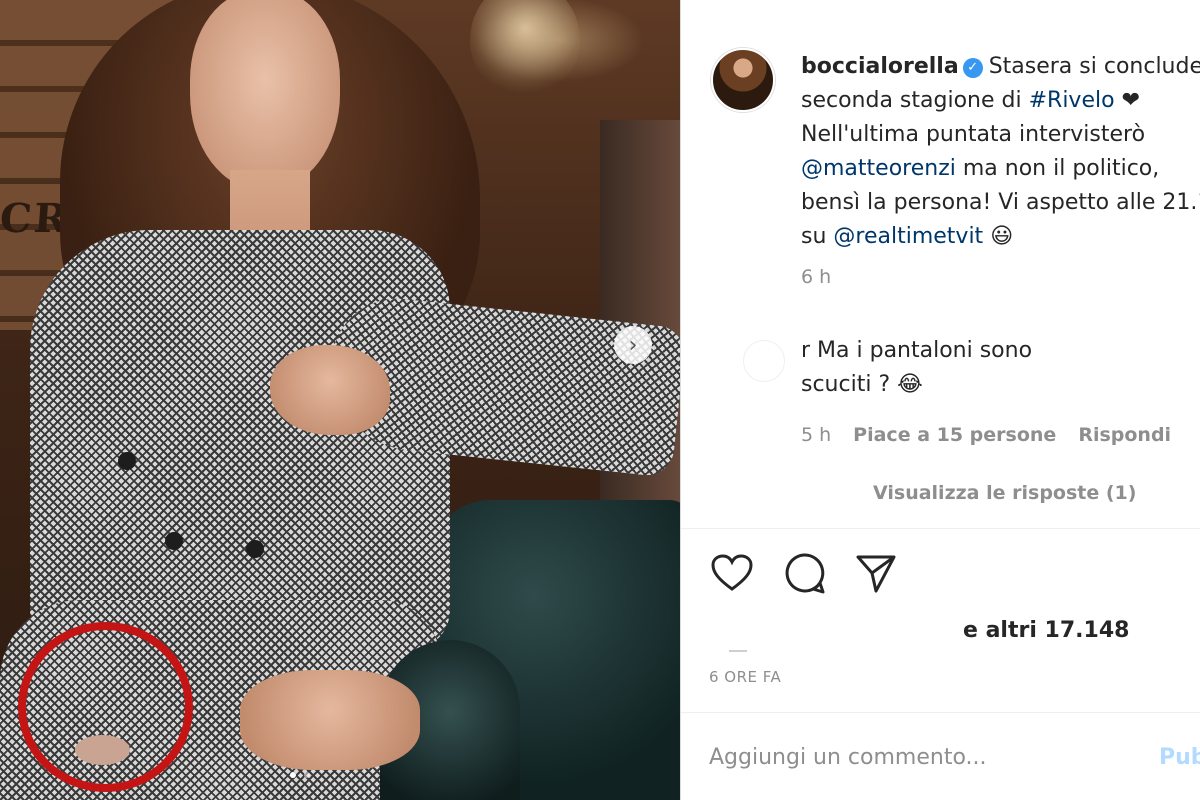  What do you see at coordinates (525, 50) in the screenshot?
I see `lamp-light` at bounding box center [525, 50].